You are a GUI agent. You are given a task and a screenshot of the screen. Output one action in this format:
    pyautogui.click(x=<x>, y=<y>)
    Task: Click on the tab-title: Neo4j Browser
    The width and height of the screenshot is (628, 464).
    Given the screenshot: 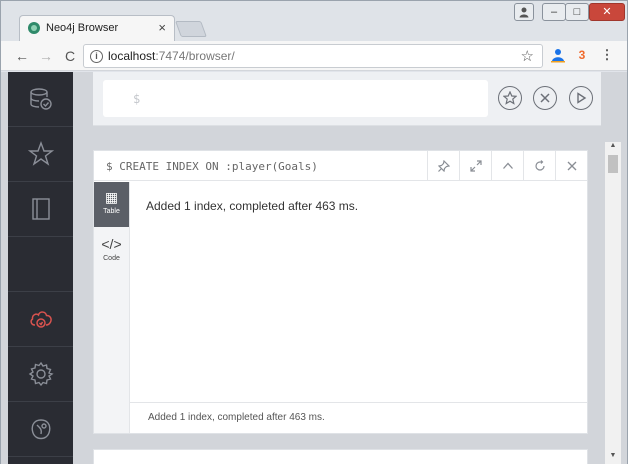 What is the action you would take?
    pyautogui.click(x=82, y=28)
    